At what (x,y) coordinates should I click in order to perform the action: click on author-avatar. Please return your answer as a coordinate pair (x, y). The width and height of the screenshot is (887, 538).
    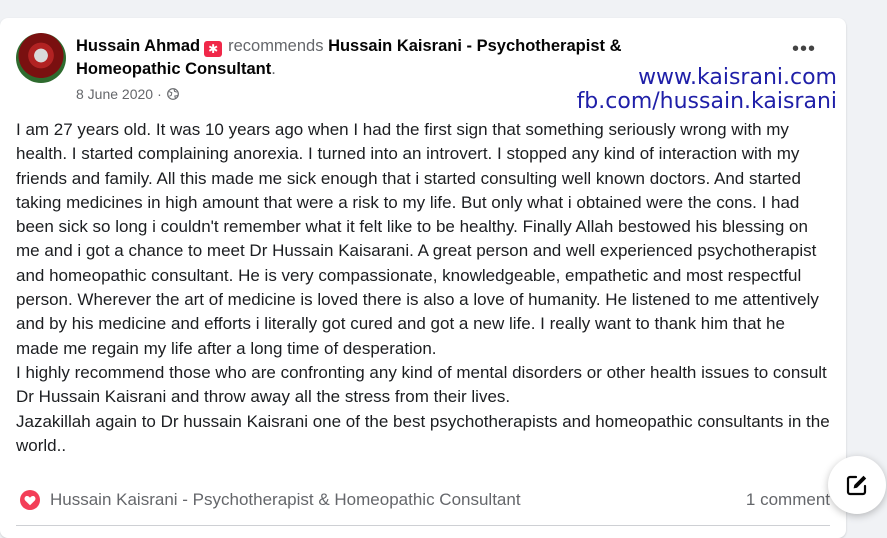
    Looking at the image, I should click on (41, 58).